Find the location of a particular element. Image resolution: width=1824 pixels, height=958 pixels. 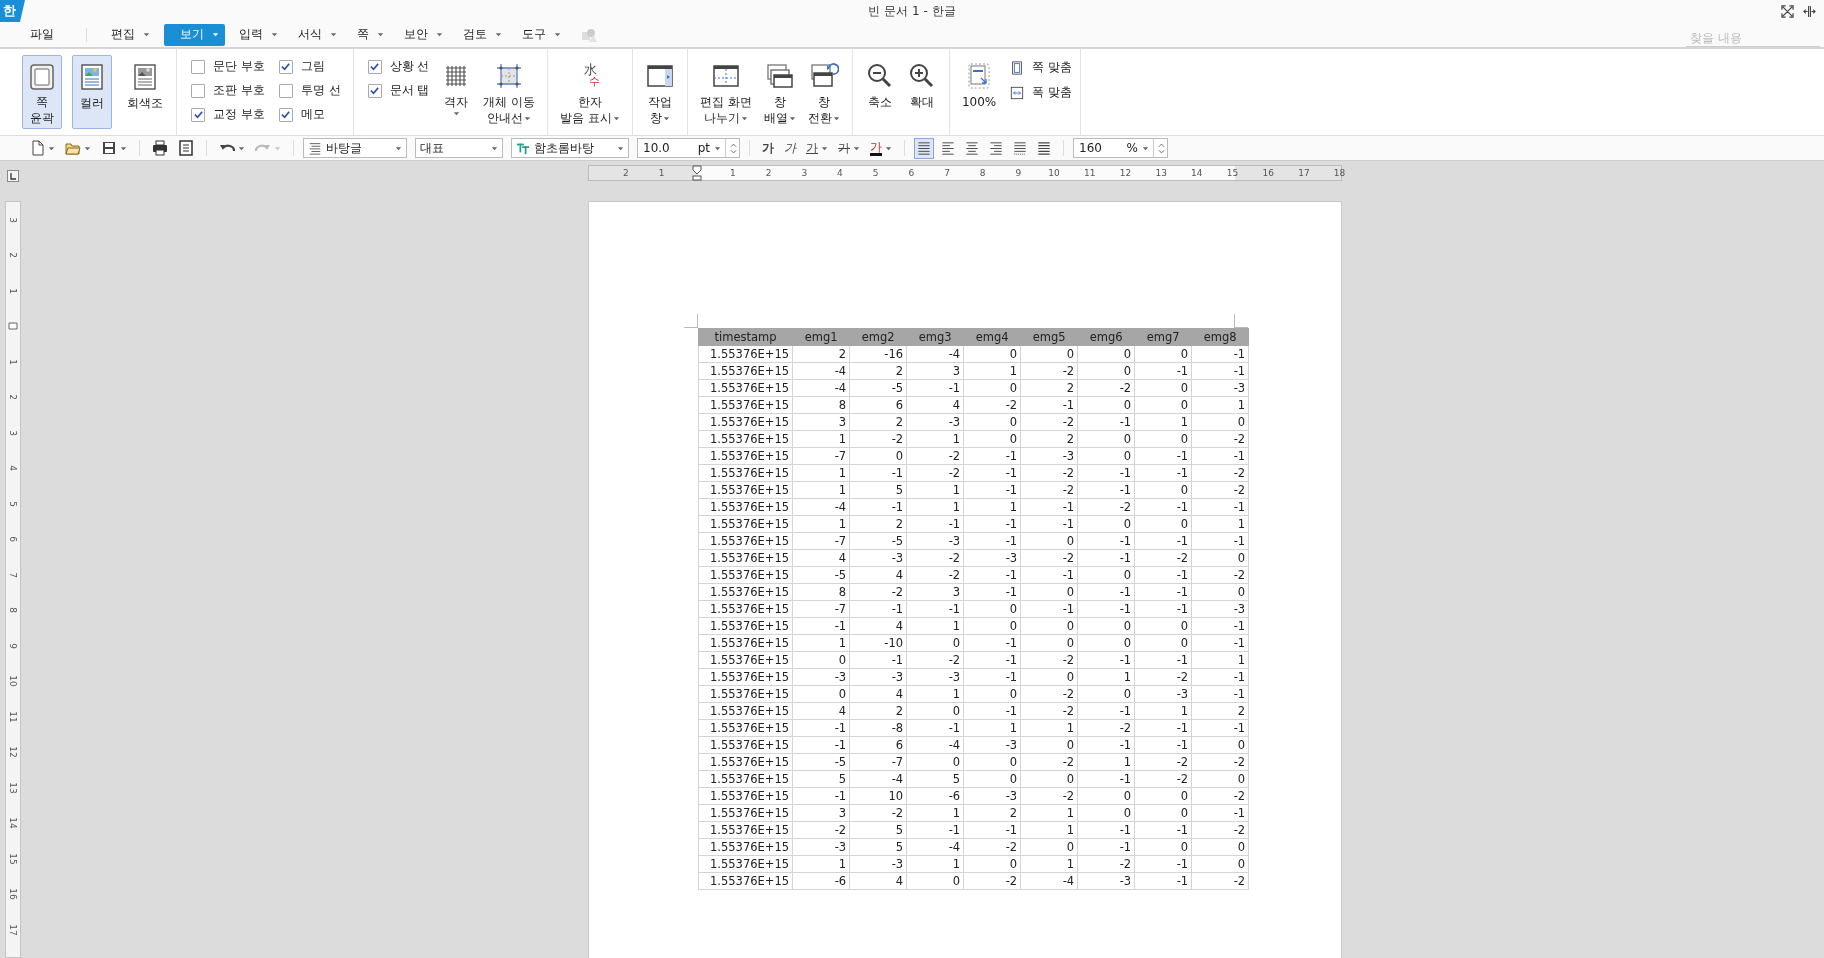

margin-marker-icon is located at coordinates (13, 326).